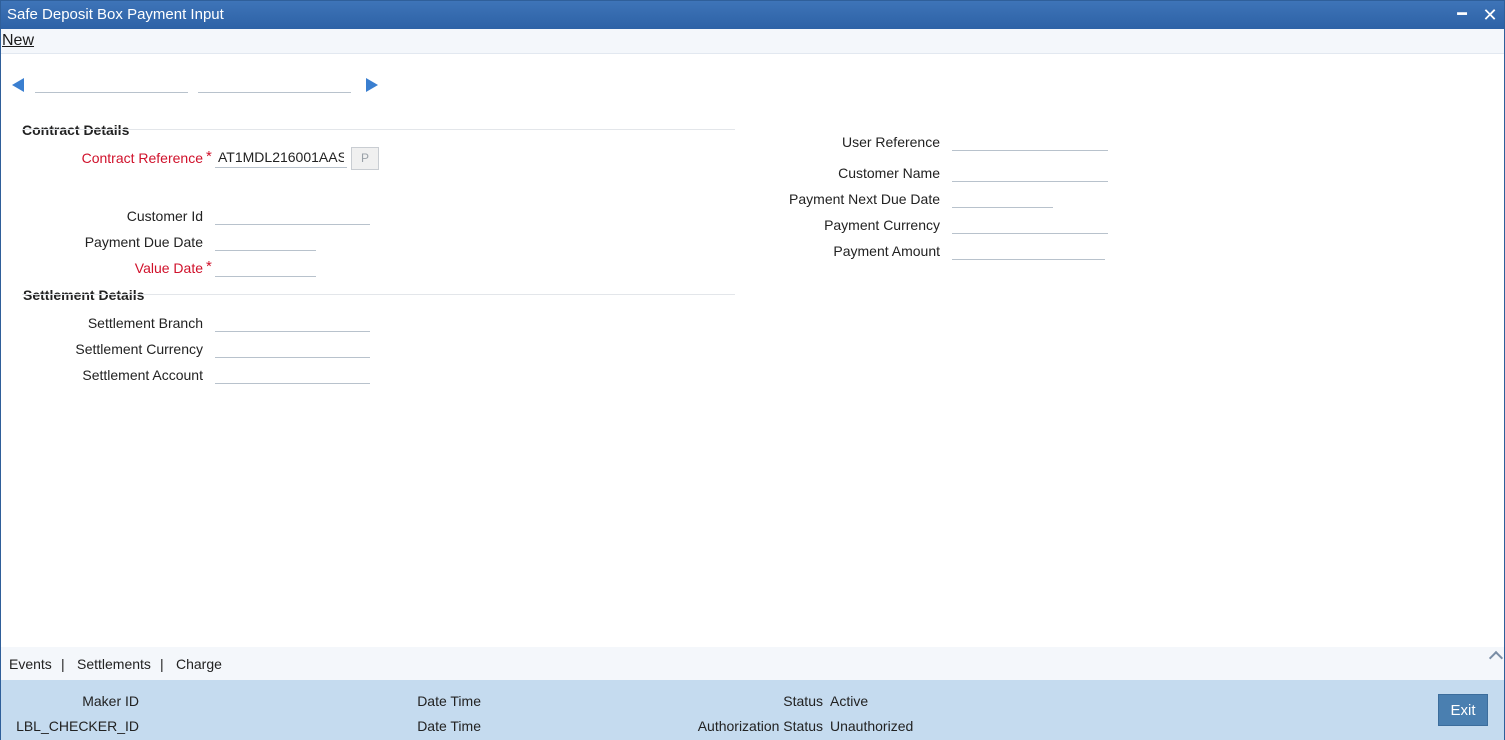 Image resolution: width=1505 pixels, height=740 pixels. What do you see at coordinates (292, 373) in the screenshot?
I see `settlement-account-input` at bounding box center [292, 373].